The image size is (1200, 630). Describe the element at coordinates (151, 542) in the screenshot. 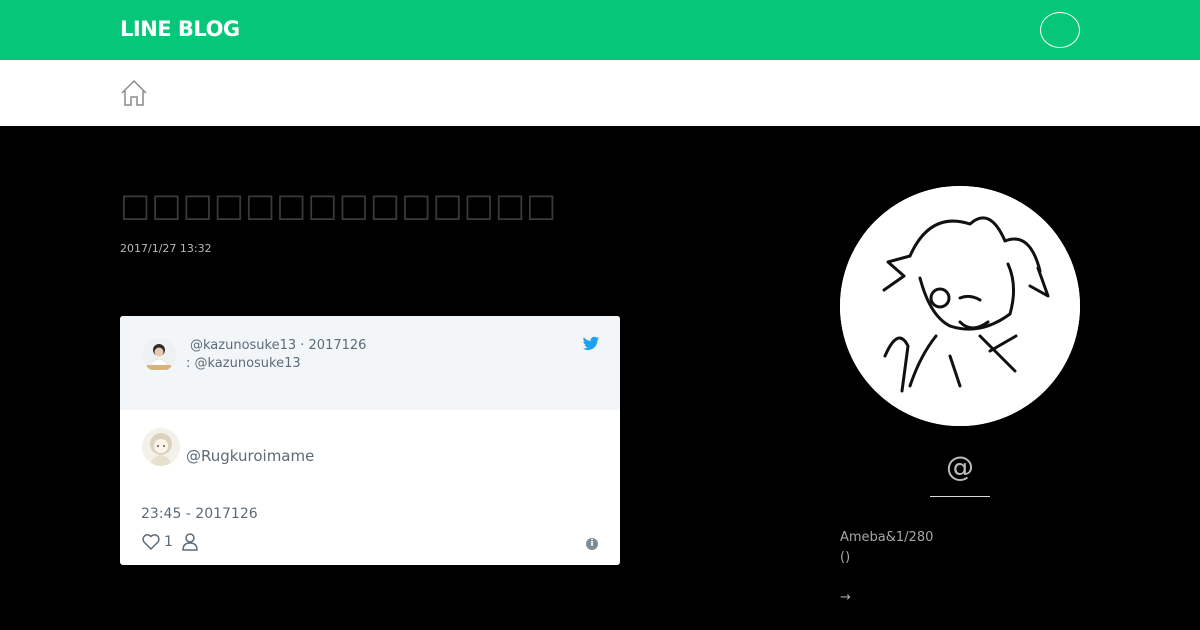

I see `heart-icon` at that location.